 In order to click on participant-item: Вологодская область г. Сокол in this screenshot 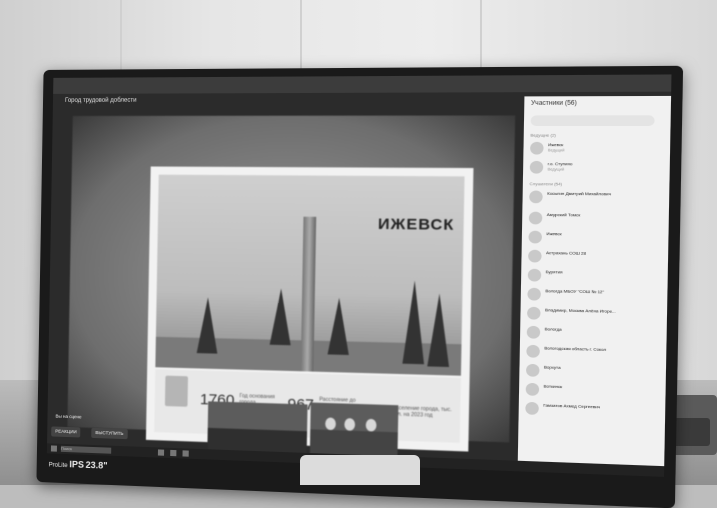, I will do `click(592, 353)`.